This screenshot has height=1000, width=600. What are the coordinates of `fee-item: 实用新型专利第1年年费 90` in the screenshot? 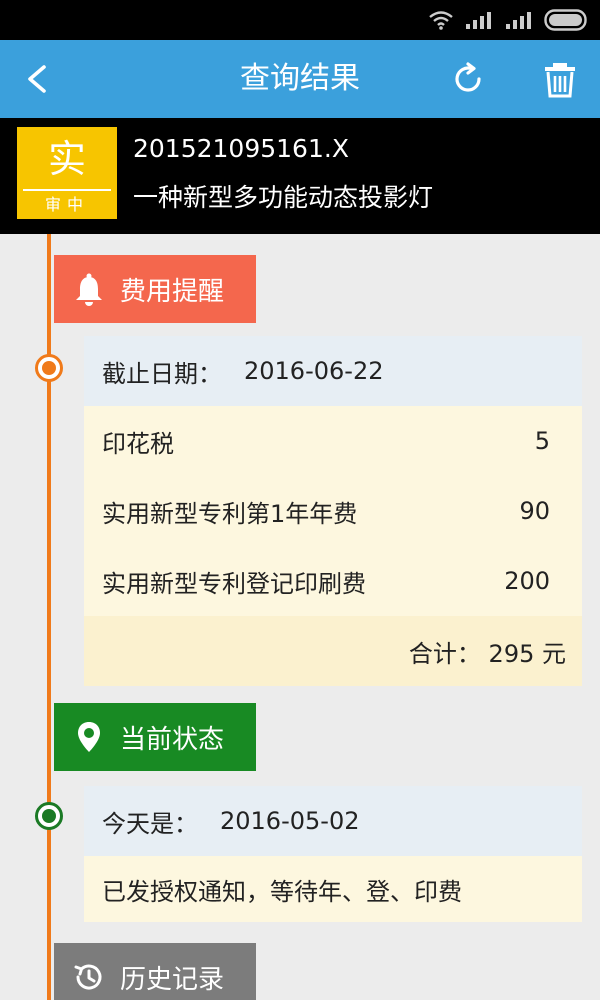 It's located at (333, 511).